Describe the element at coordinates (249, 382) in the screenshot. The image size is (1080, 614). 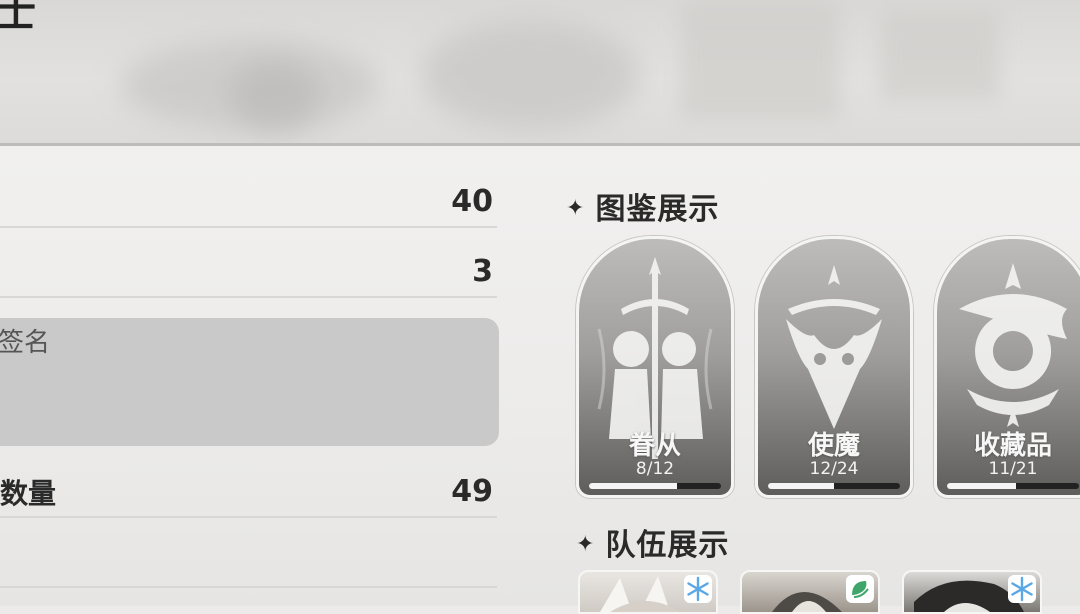
I see `signature-box: 签名` at that location.